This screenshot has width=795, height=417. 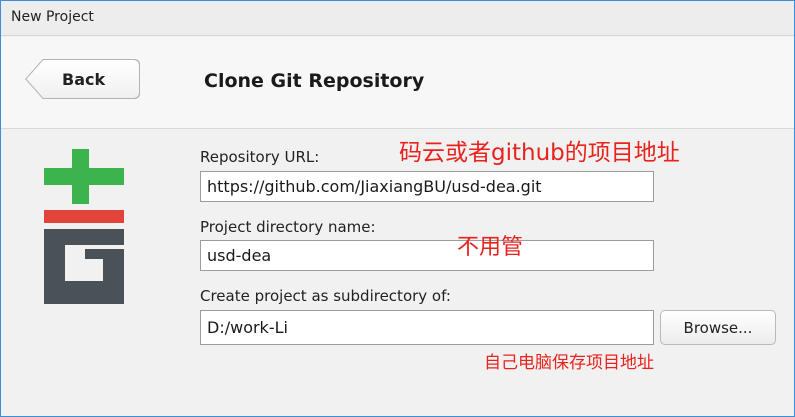 What do you see at coordinates (490, 247) in the screenshot?
I see `directory-name-annotation: 不用管` at bounding box center [490, 247].